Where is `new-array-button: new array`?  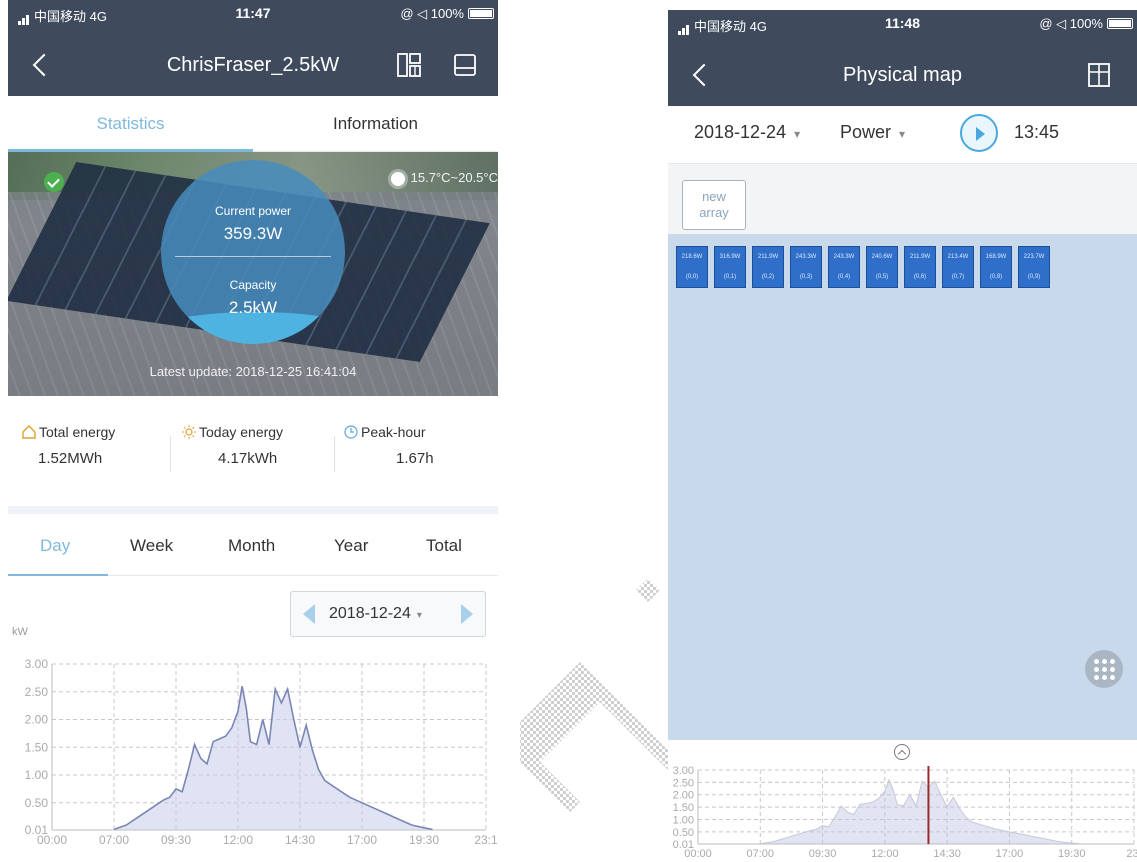
new-array-button: new array is located at coordinates (714, 205).